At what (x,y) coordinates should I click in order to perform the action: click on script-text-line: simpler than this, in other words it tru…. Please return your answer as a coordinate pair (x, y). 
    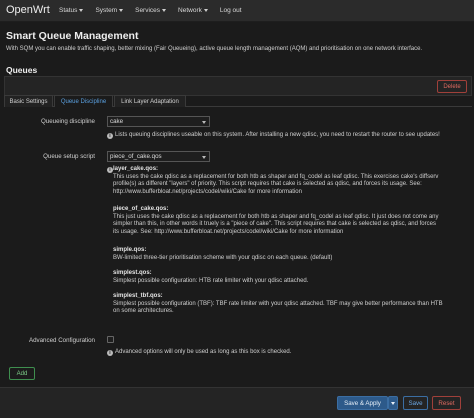
    Looking at the image, I should click on (274, 224).